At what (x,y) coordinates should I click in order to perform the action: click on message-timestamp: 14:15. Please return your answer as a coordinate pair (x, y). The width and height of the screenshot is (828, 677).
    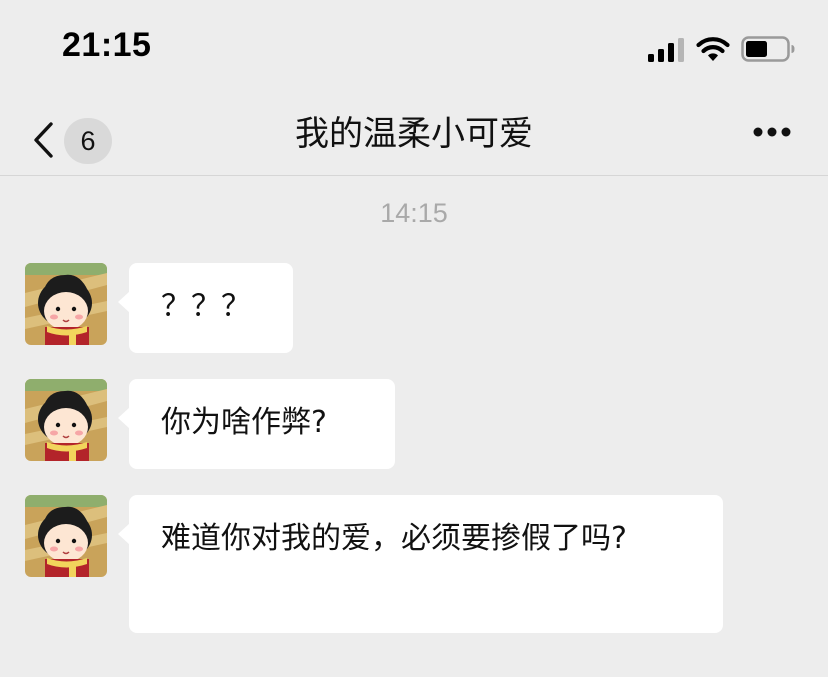
    Looking at the image, I should click on (414, 213).